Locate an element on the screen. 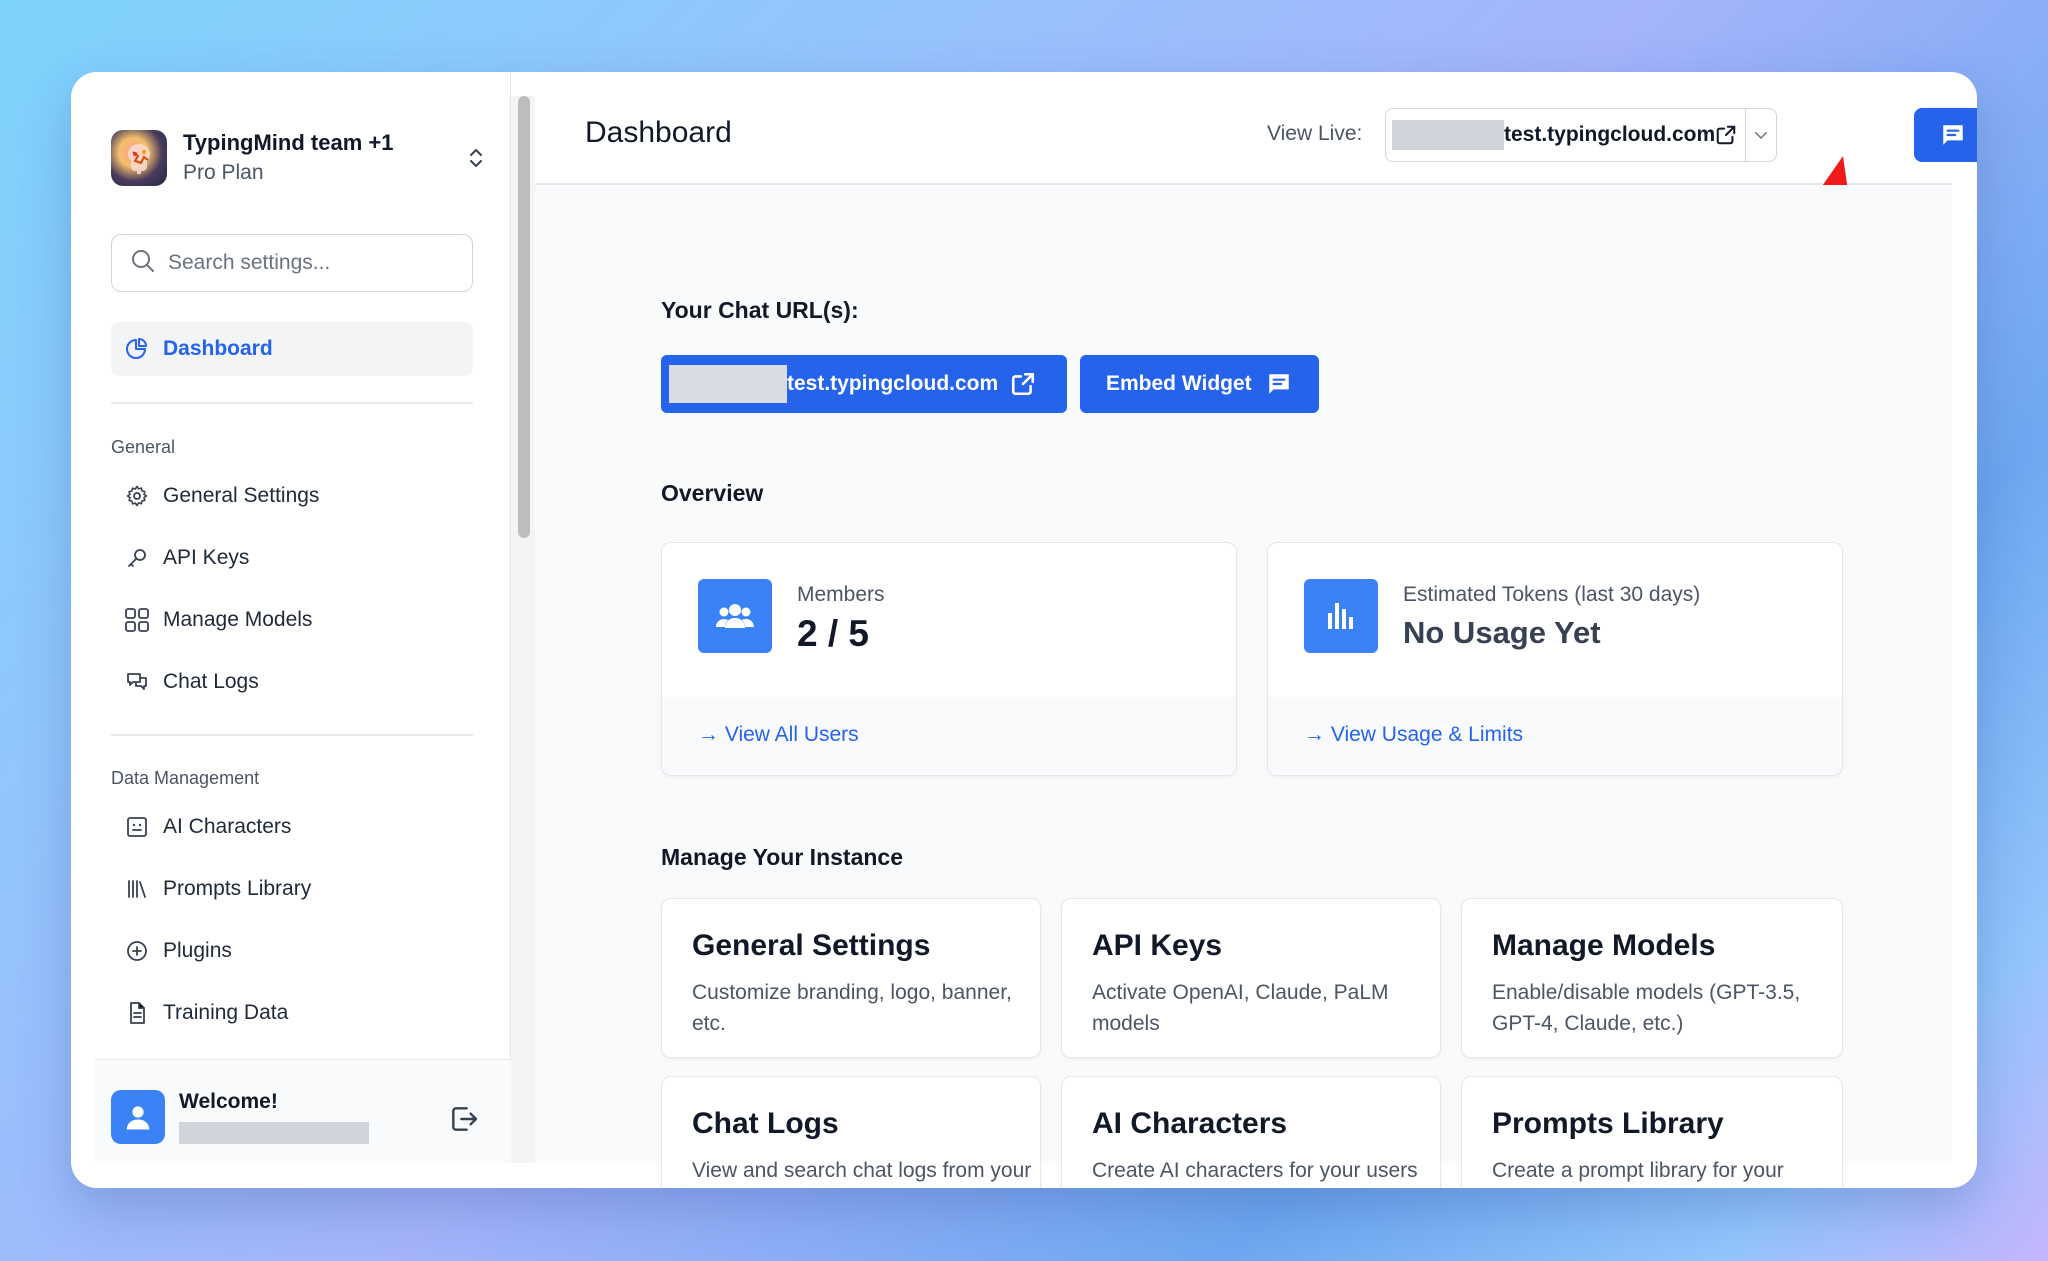 The width and height of the screenshot is (2048, 1261). card-title: Prompts Library is located at coordinates (1608, 1123).